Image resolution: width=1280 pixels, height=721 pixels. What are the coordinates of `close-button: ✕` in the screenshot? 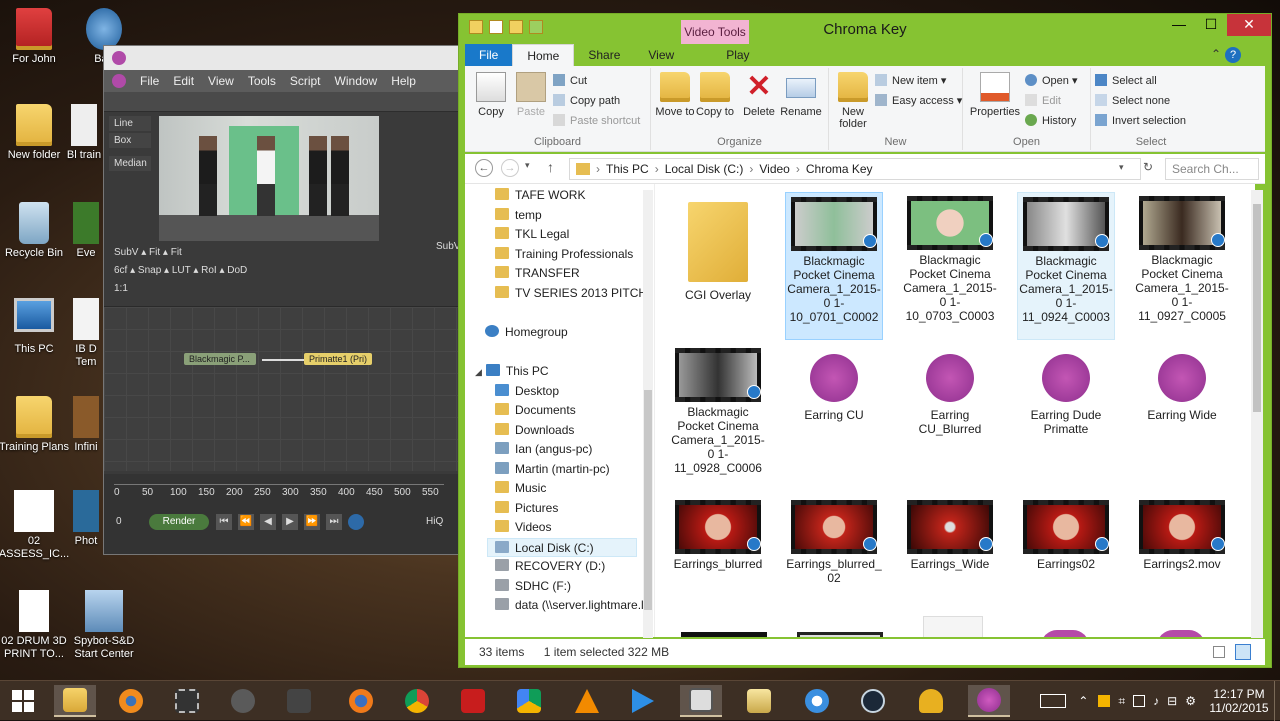 It's located at (1249, 25).